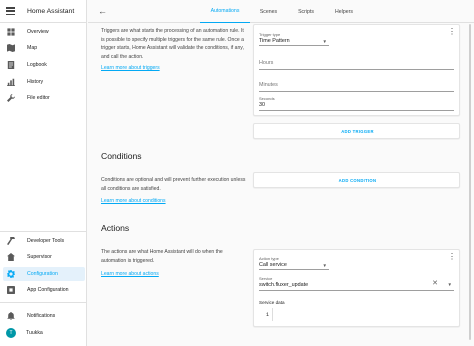  What do you see at coordinates (35, 82) in the screenshot?
I see `sidebar-item-label: History` at bounding box center [35, 82].